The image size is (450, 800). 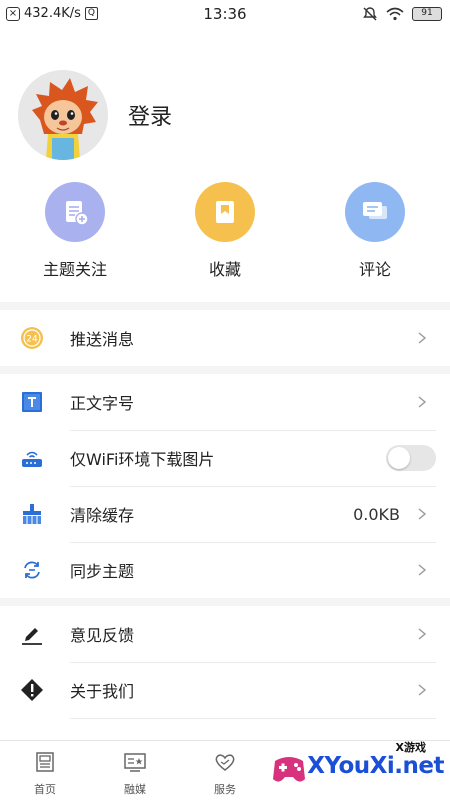 I want to click on pencil-edit-icon, so click(x=32, y=634).